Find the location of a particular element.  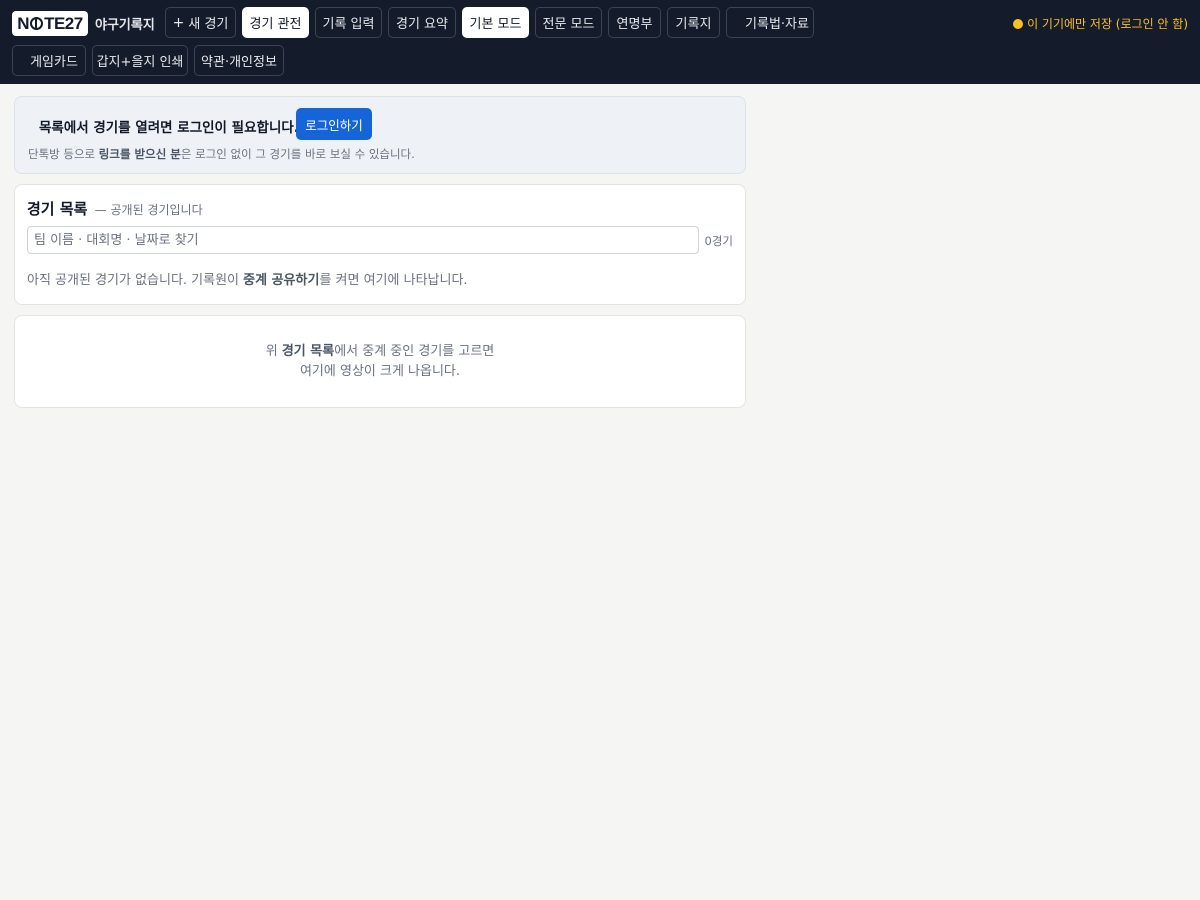

login-required-title: 목록에서 경기를 열려면 로그인이 필요합니다. is located at coordinates (169, 128).